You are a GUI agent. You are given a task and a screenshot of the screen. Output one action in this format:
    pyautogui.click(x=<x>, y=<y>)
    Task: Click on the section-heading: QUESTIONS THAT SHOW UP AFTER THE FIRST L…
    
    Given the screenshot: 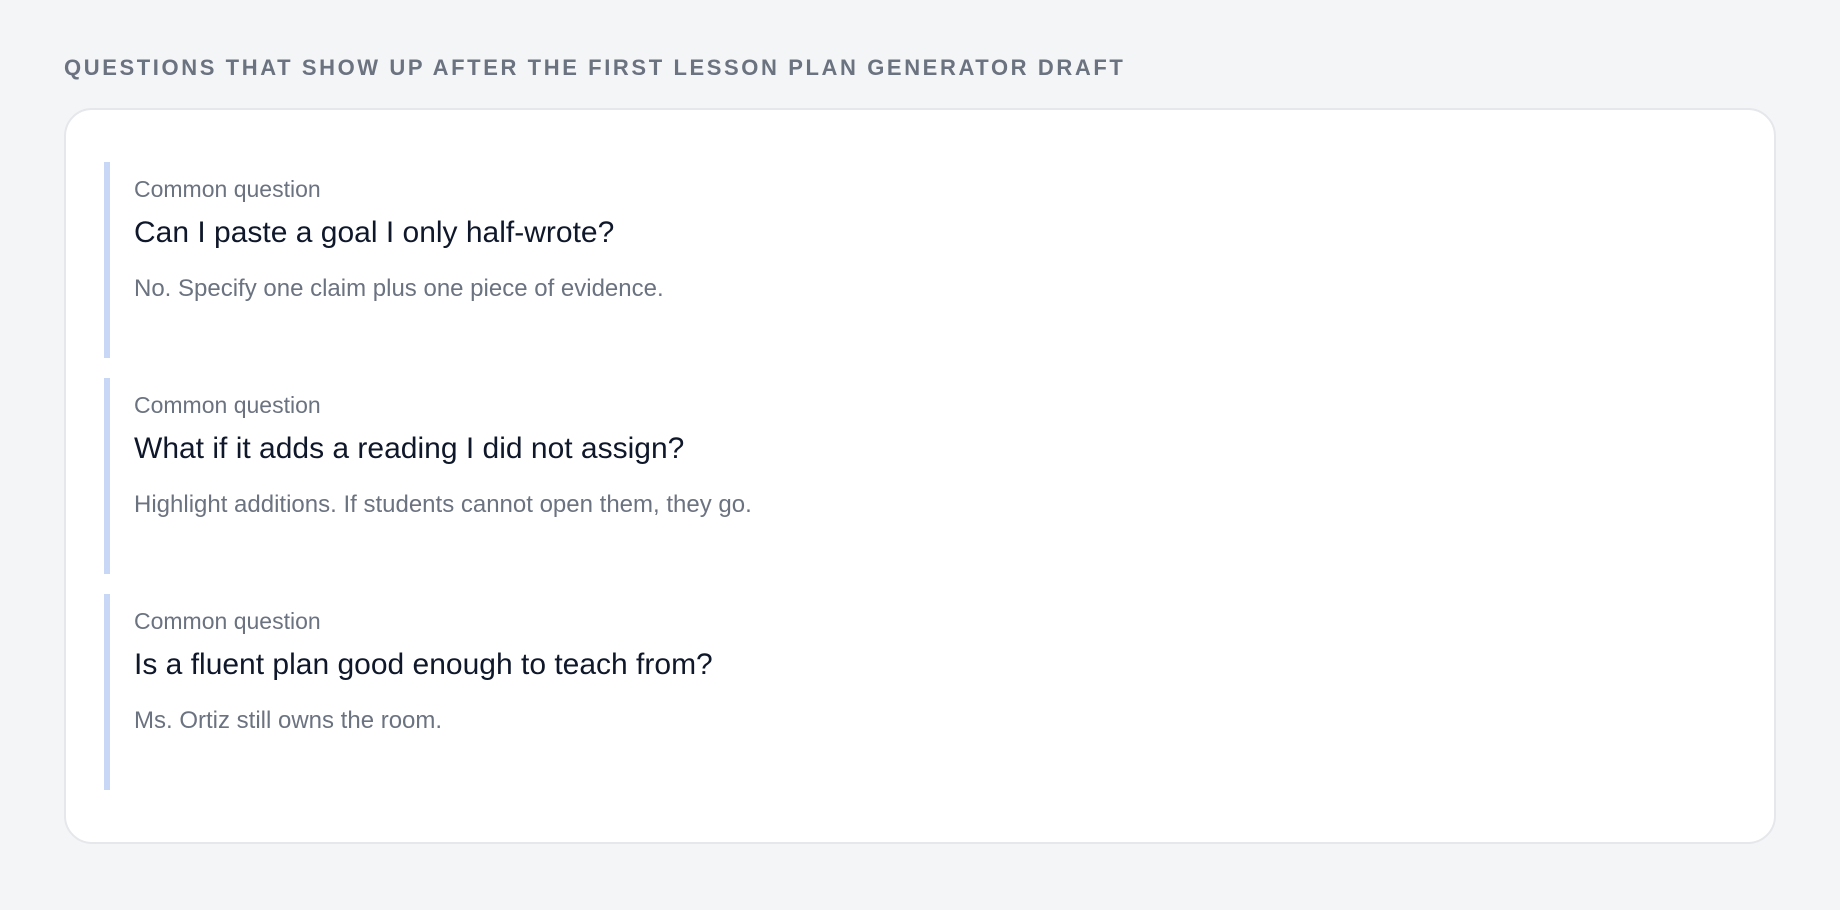 What is the action you would take?
    pyautogui.click(x=595, y=67)
    